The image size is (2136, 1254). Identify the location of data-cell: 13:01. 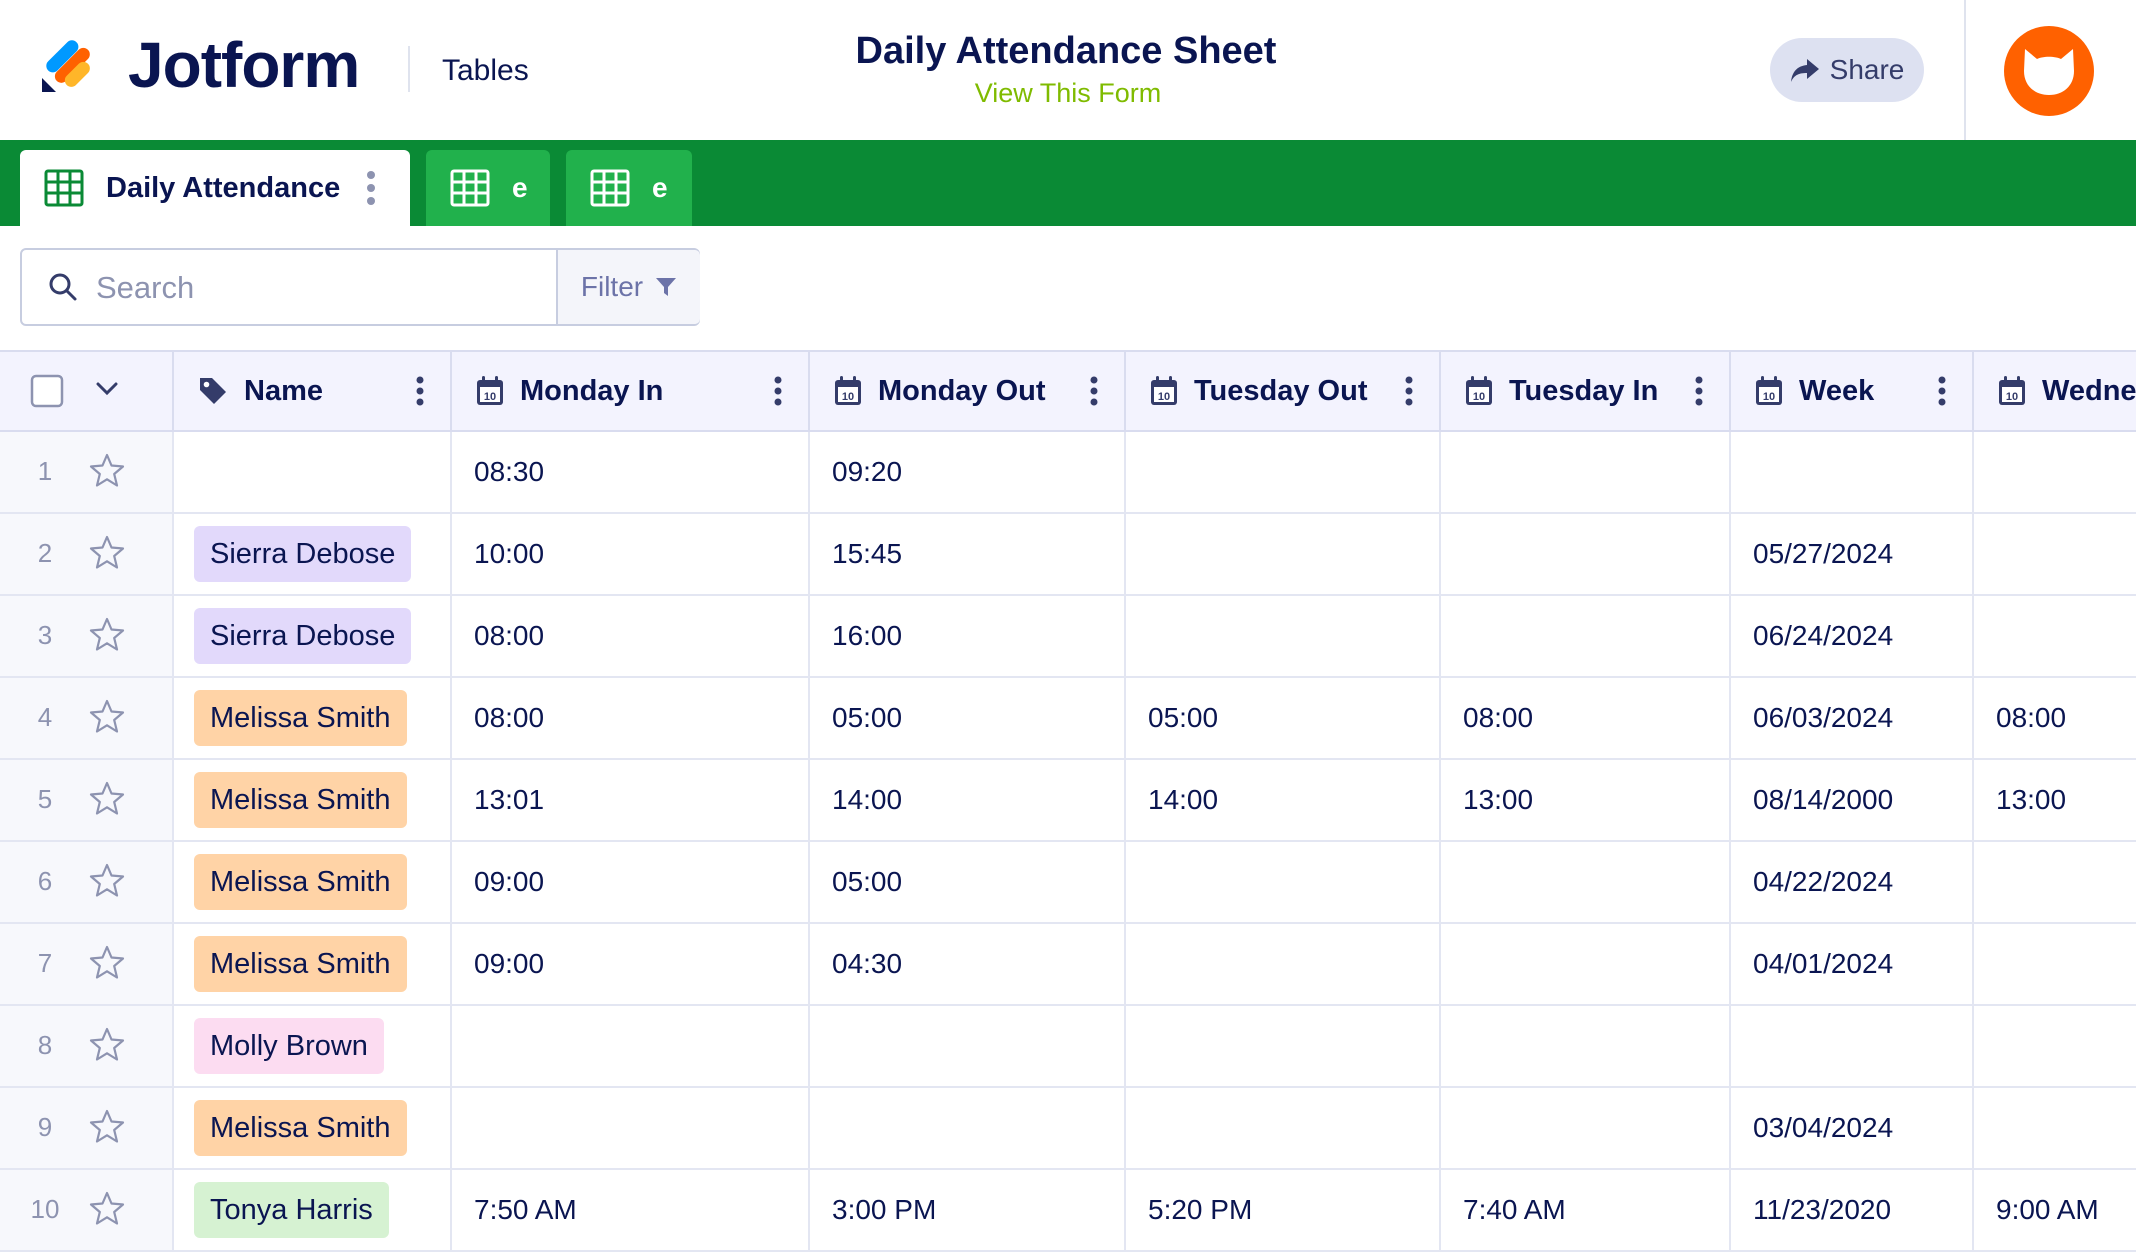
(631, 800).